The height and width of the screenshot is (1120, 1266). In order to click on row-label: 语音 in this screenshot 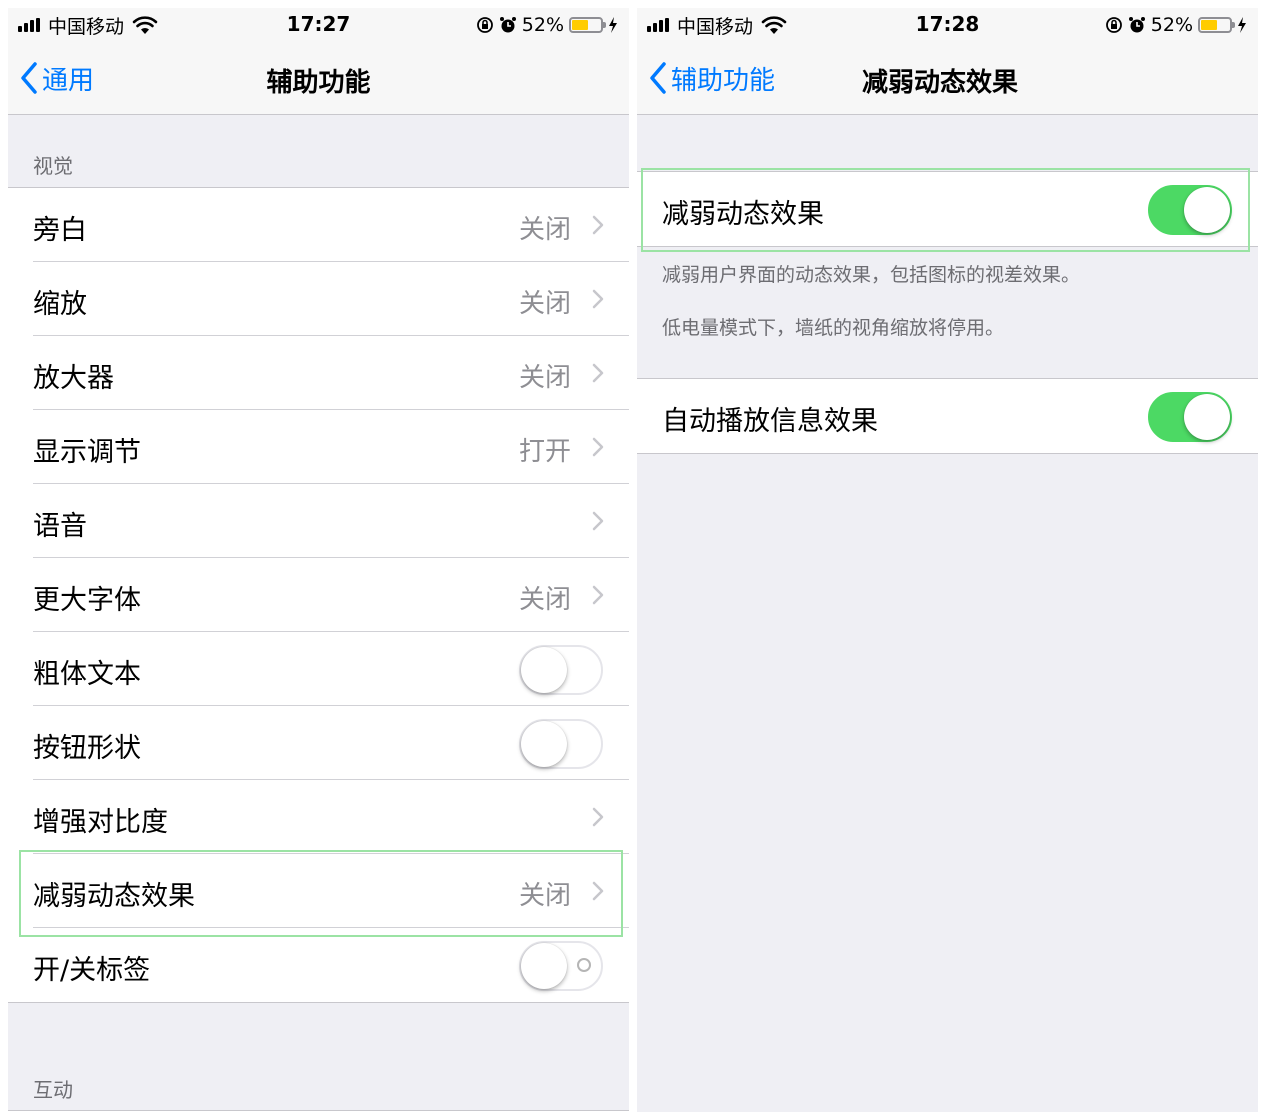, I will do `click(60, 526)`.